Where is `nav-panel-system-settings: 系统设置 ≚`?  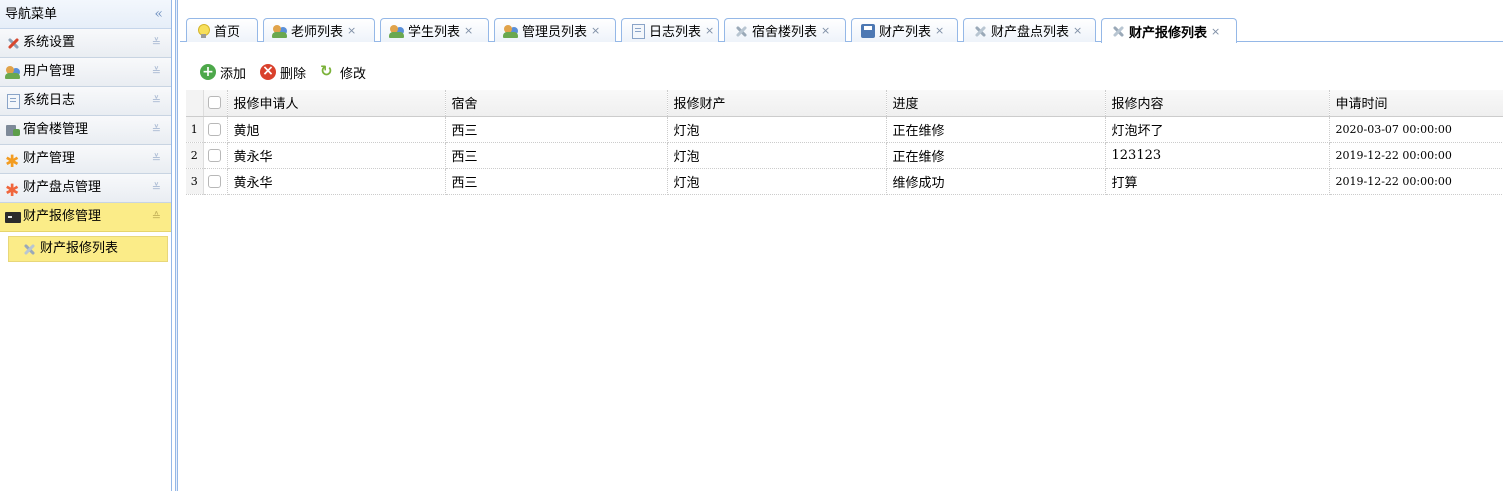 nav-panel-system-settings: 系统设置 ≚ is located at coordinates (85, 43).